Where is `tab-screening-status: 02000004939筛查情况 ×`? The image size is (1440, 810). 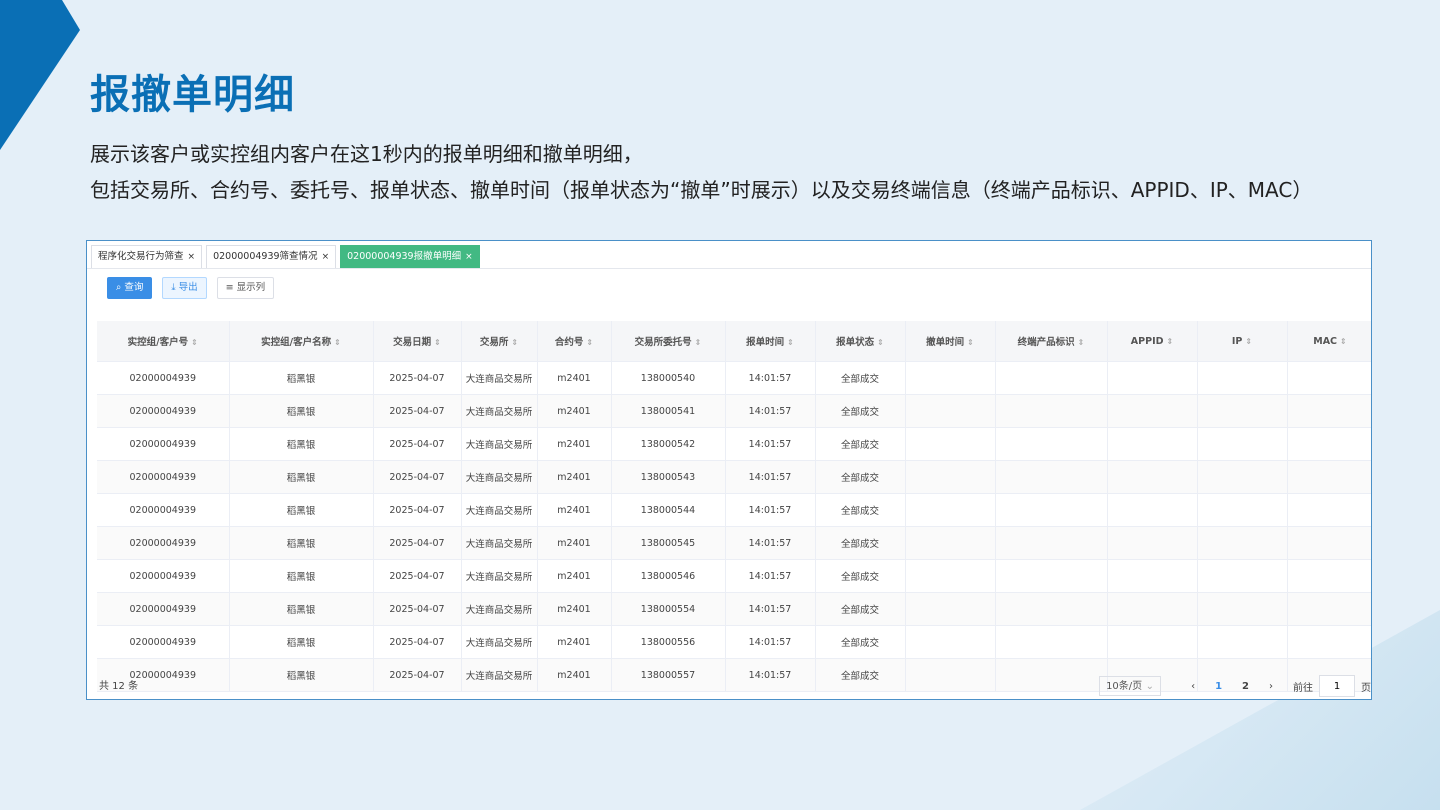
tab-screening-status: 02000004939筛查情况 × is located at coordinates (271, 256).